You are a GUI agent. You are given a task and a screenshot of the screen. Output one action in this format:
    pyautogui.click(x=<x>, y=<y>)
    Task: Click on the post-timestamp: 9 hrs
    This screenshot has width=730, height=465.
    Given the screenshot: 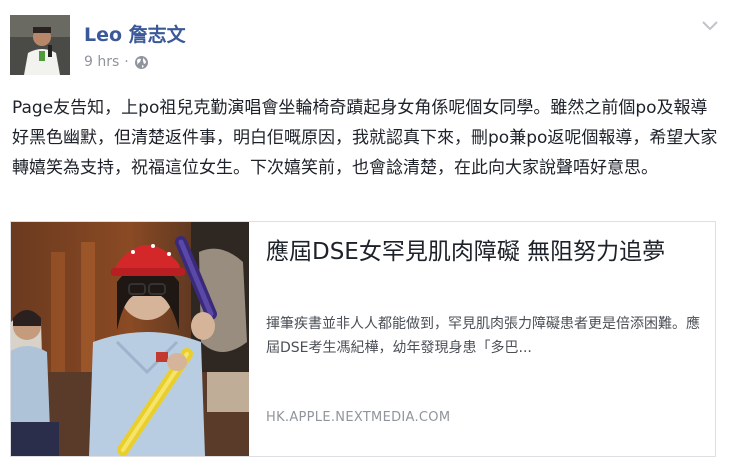 What is the action you would take?
    pyautogui.click(x=101, y=62)
    